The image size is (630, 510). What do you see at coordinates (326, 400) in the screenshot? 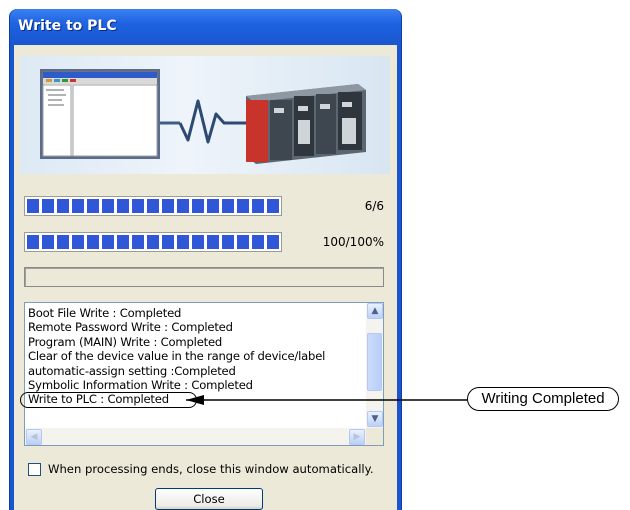
I see `callout-arrow` at bounding box center [326, 400].